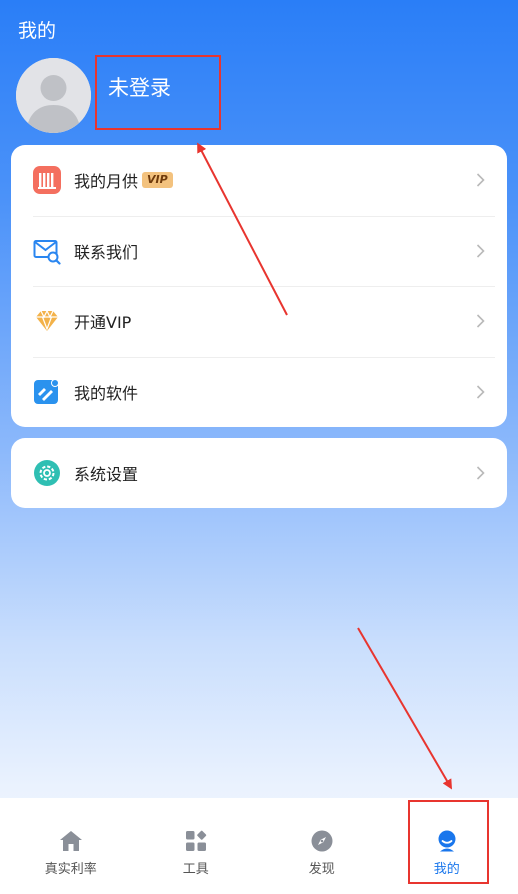 The height and width of the screenshot is (894, 518). What do you see at coordinates (47, 392) in the screenshot?
I see `software-edit-icon` at bounding box center [47, 392].